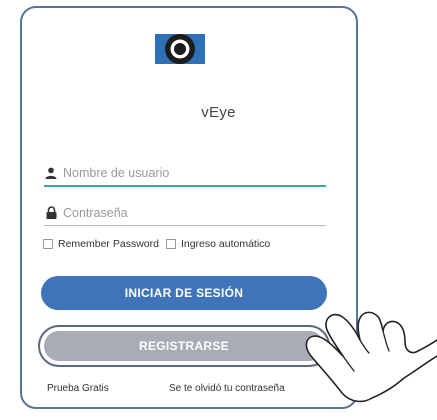 The height and width of the screenshot is (420, 437). Describe the element at coordinates (227, 388) in the screenshot. I see `forgot-password-link: Se te olvidó tu contraseña` at that location.